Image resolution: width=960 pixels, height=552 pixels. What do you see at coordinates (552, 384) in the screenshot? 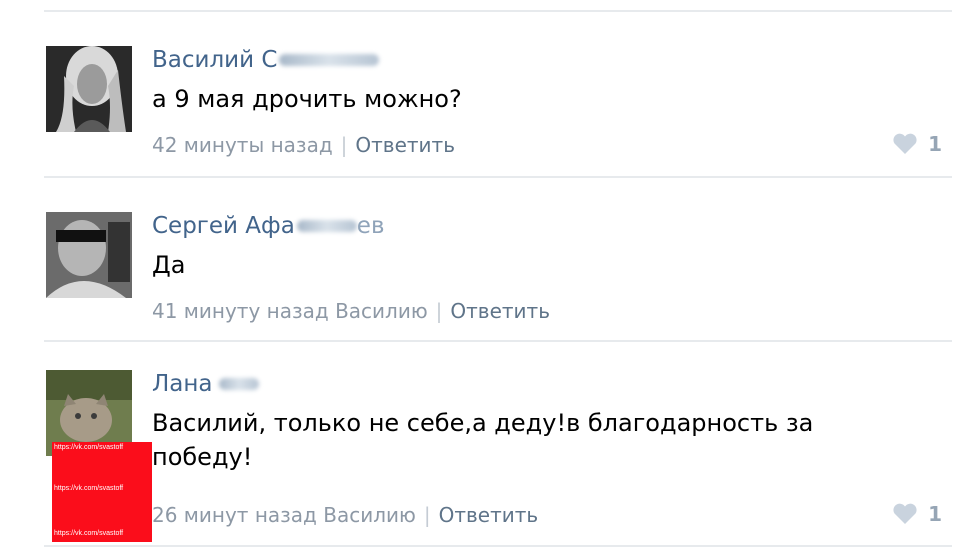
I see `comment-author: Лана` at bounding box center [552, 384].